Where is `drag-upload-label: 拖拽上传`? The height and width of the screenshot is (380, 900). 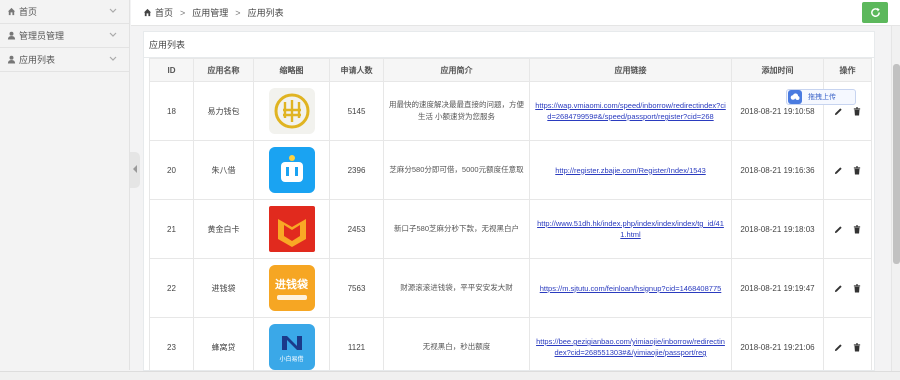
drag-upload-label: 拖拽上传 is located at coordinates (822, 97).